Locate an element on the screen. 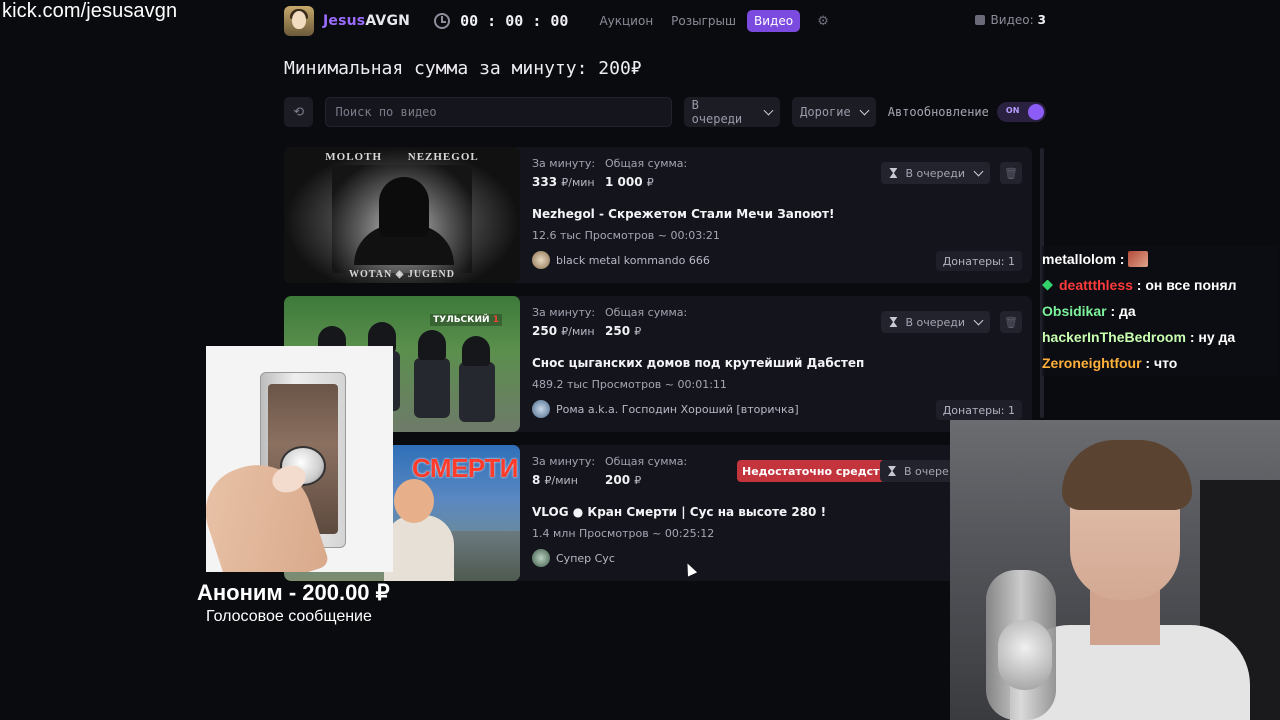 This screenshot has width=1280, height=720. total-value: 1 000 ₽ is located at coordinates (629, 182).